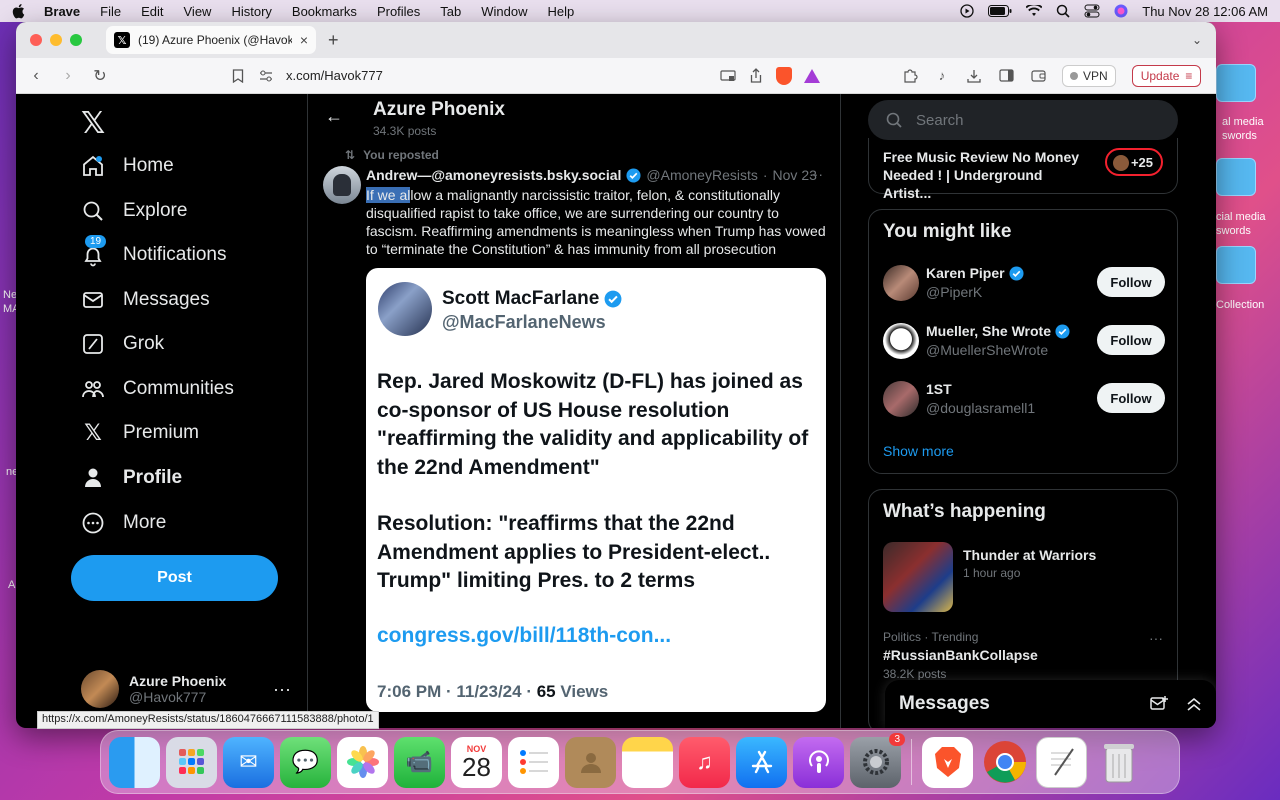  I want to click on dock-app-store-icon, so click(761, 762).